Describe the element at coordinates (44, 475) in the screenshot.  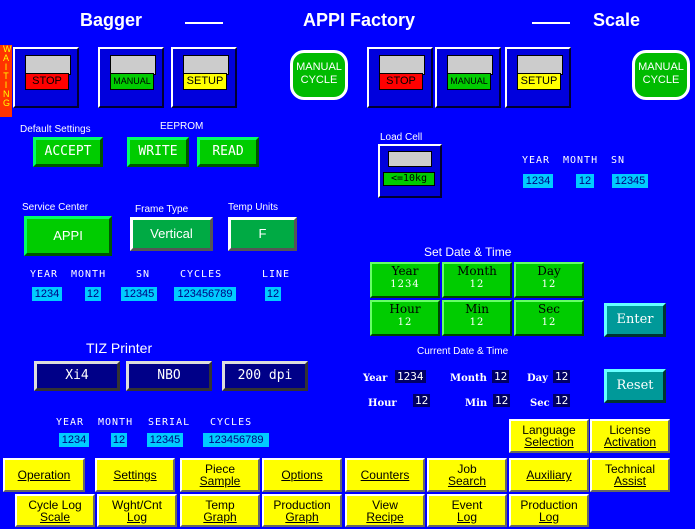
I see `nav-operation: Operation` at that location.